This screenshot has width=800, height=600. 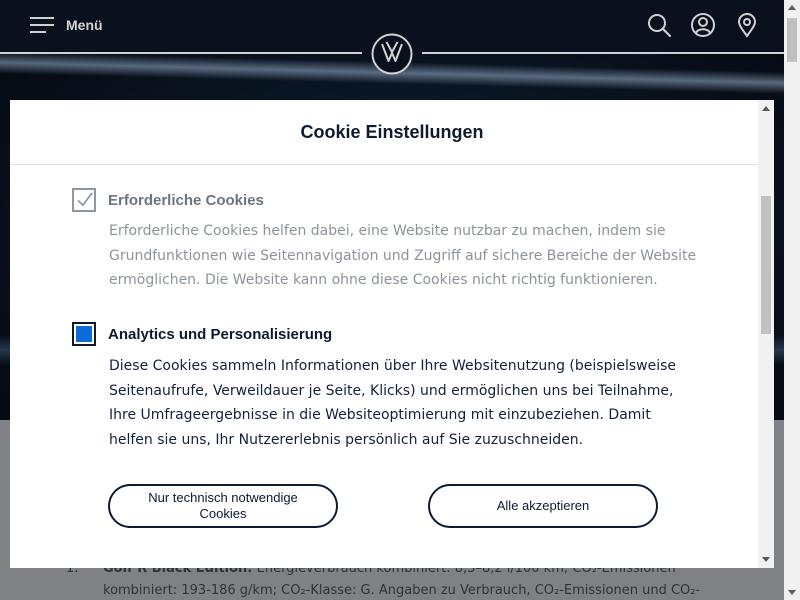 What do you see at coordinates (766, 559) in the screenshot?
I see `scroll-down-arrow-icon` at bounding box center [766, 559].